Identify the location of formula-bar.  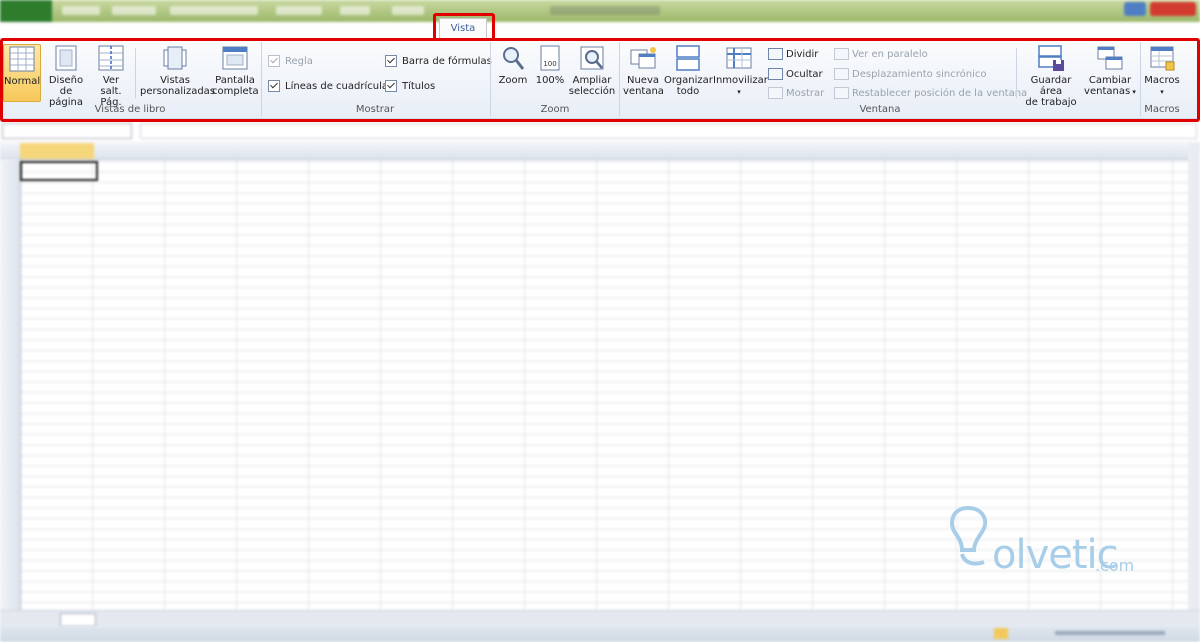
(600, 131).